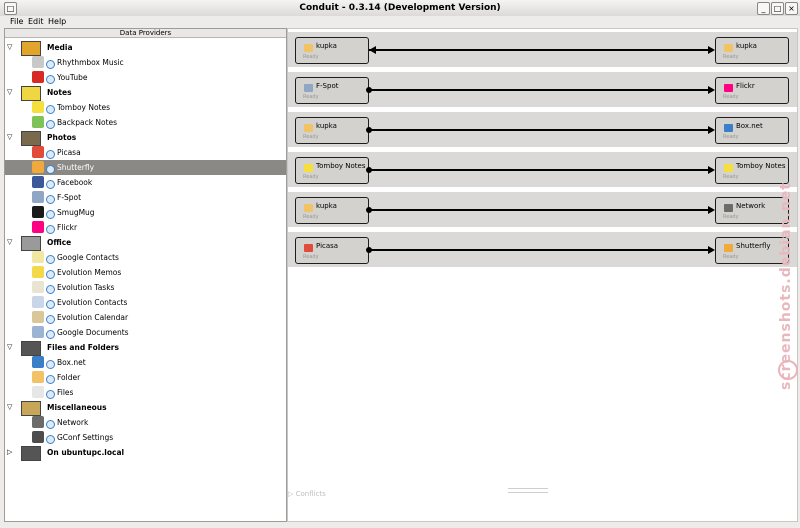 The image size is (800, 528). I want to click on window-title: Conduit - 0.3.14 (Development Version), so click(400, 8).